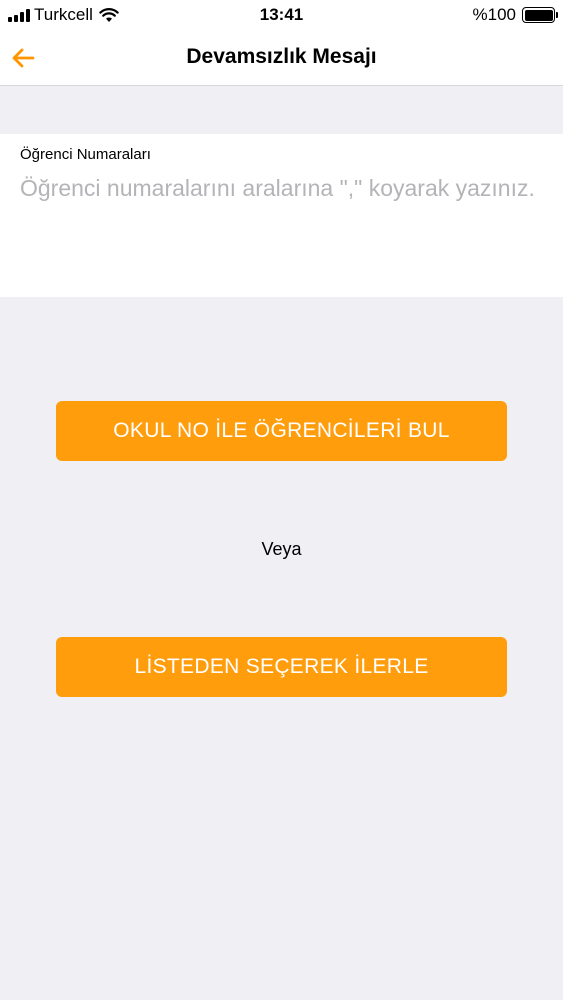 The height and width of the screenshot is (1000, 563). I want to click on or-separator-text: Veya, so click(281, 549).